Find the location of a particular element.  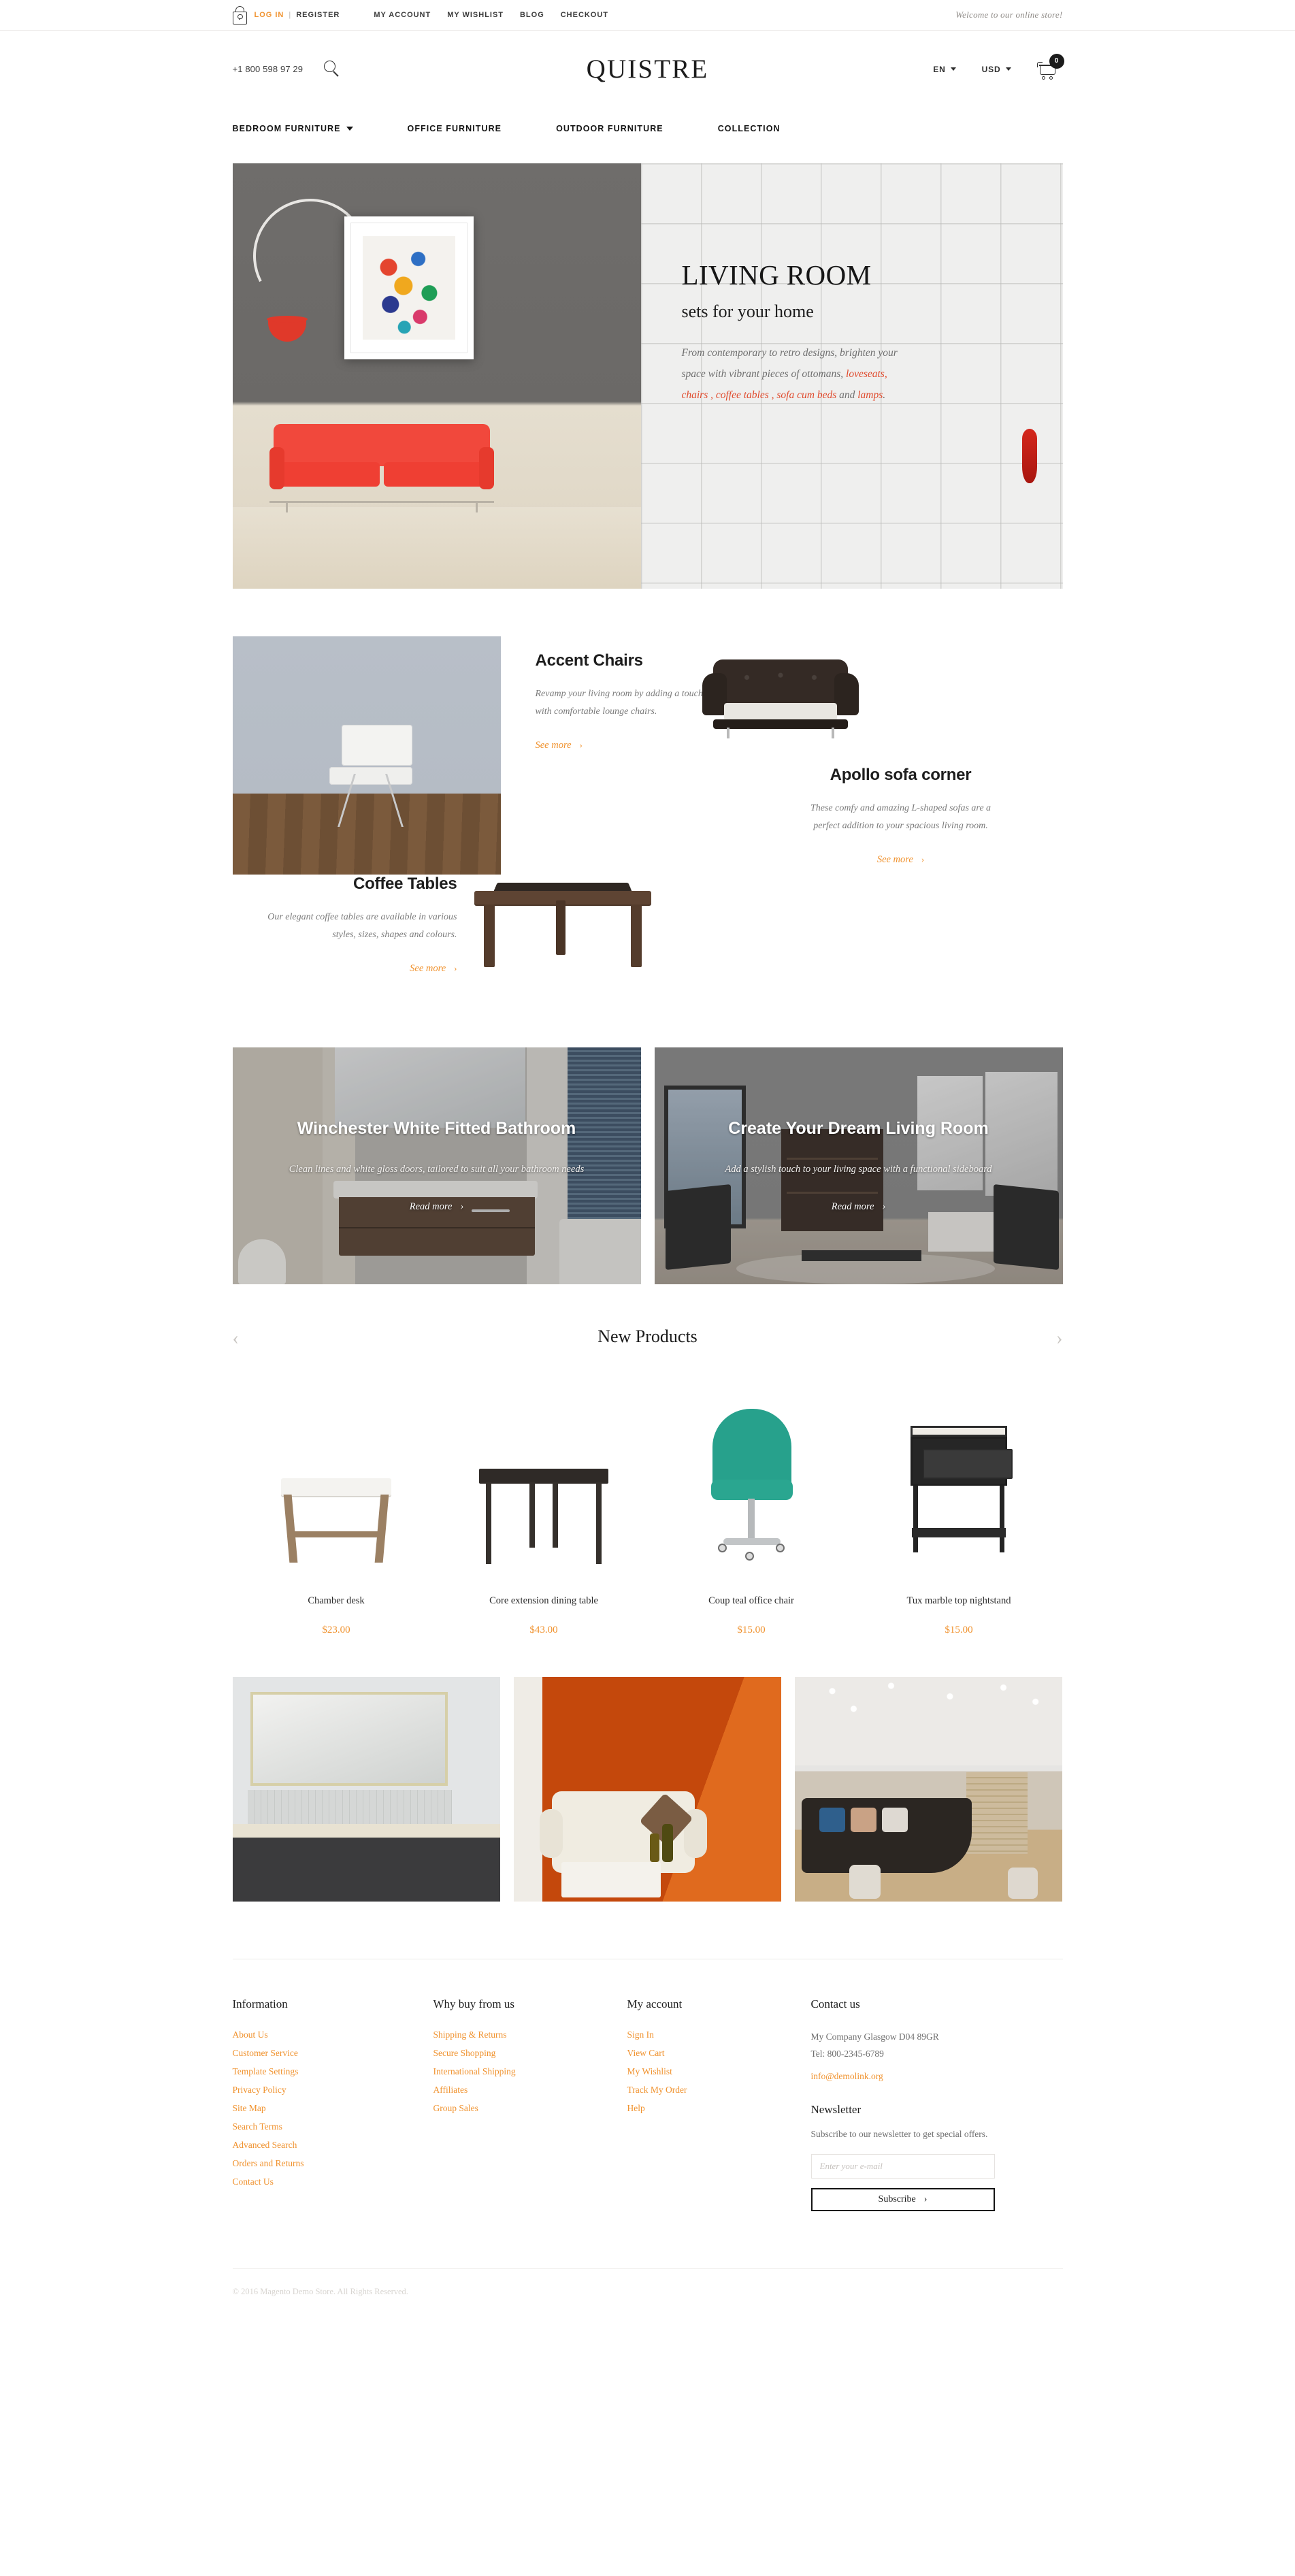

product-image is located at coordinates (544, 1482).